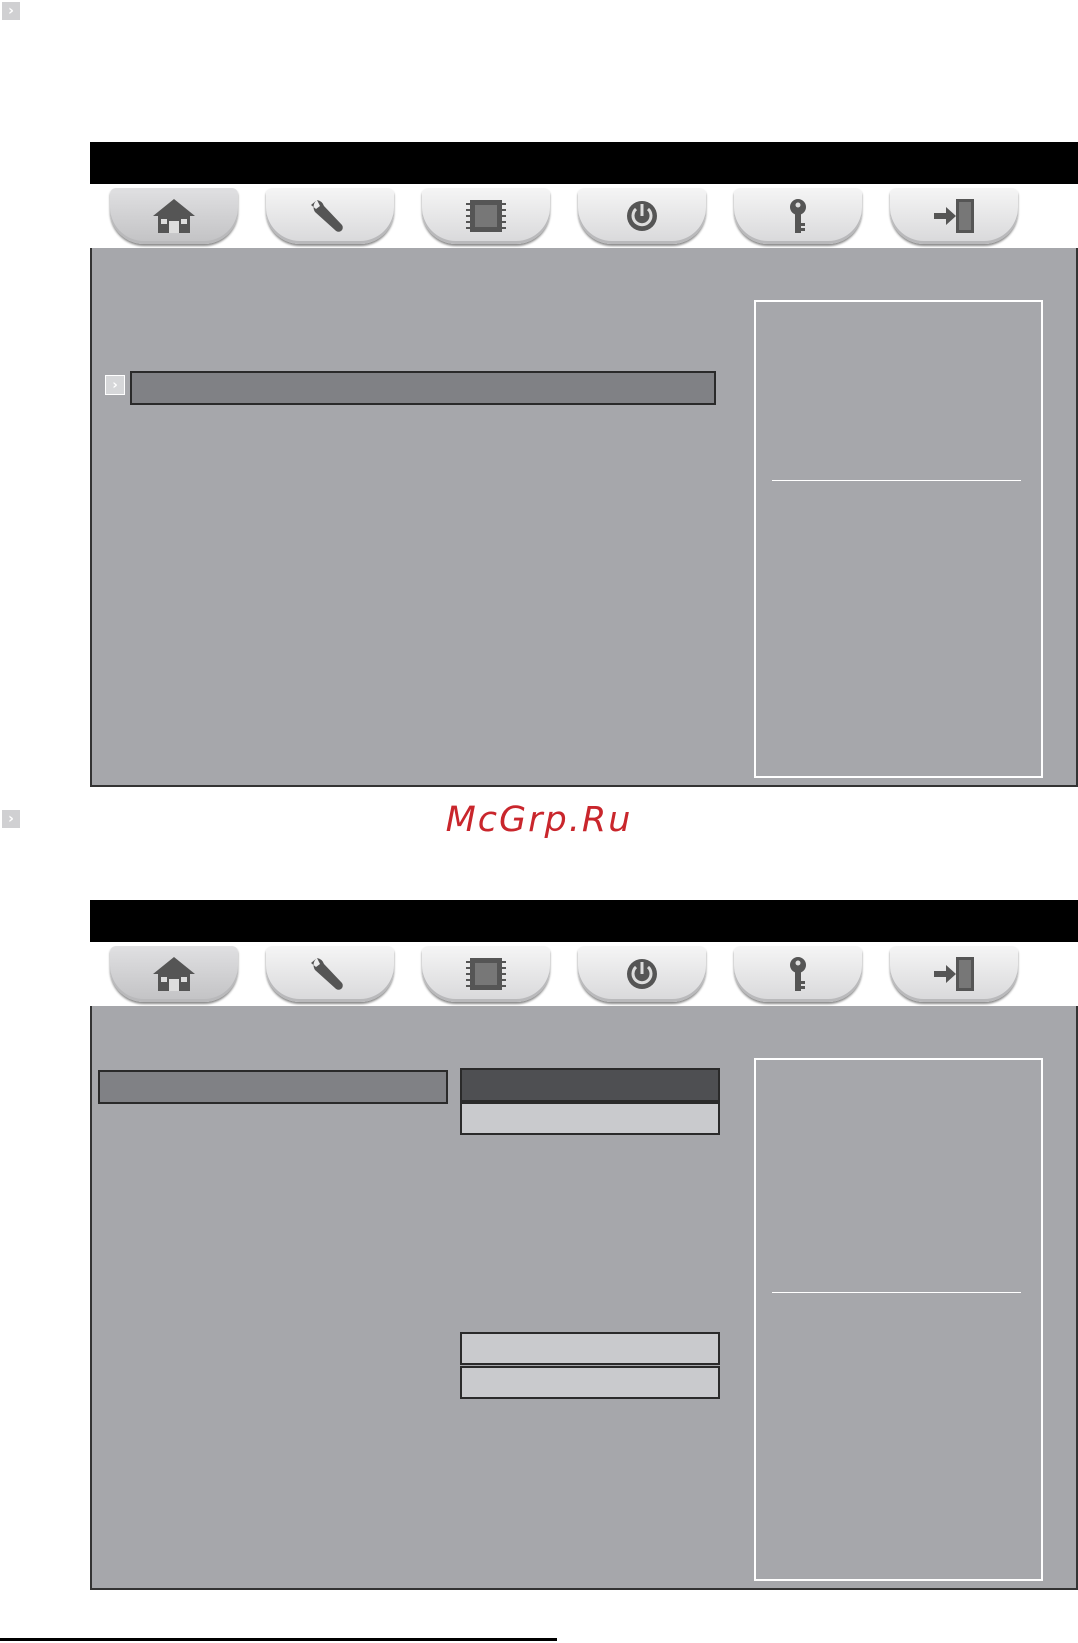 The height and width of the screenshot is (1643, 1078). I want to click on option-popup-title, so click(590, 1085).